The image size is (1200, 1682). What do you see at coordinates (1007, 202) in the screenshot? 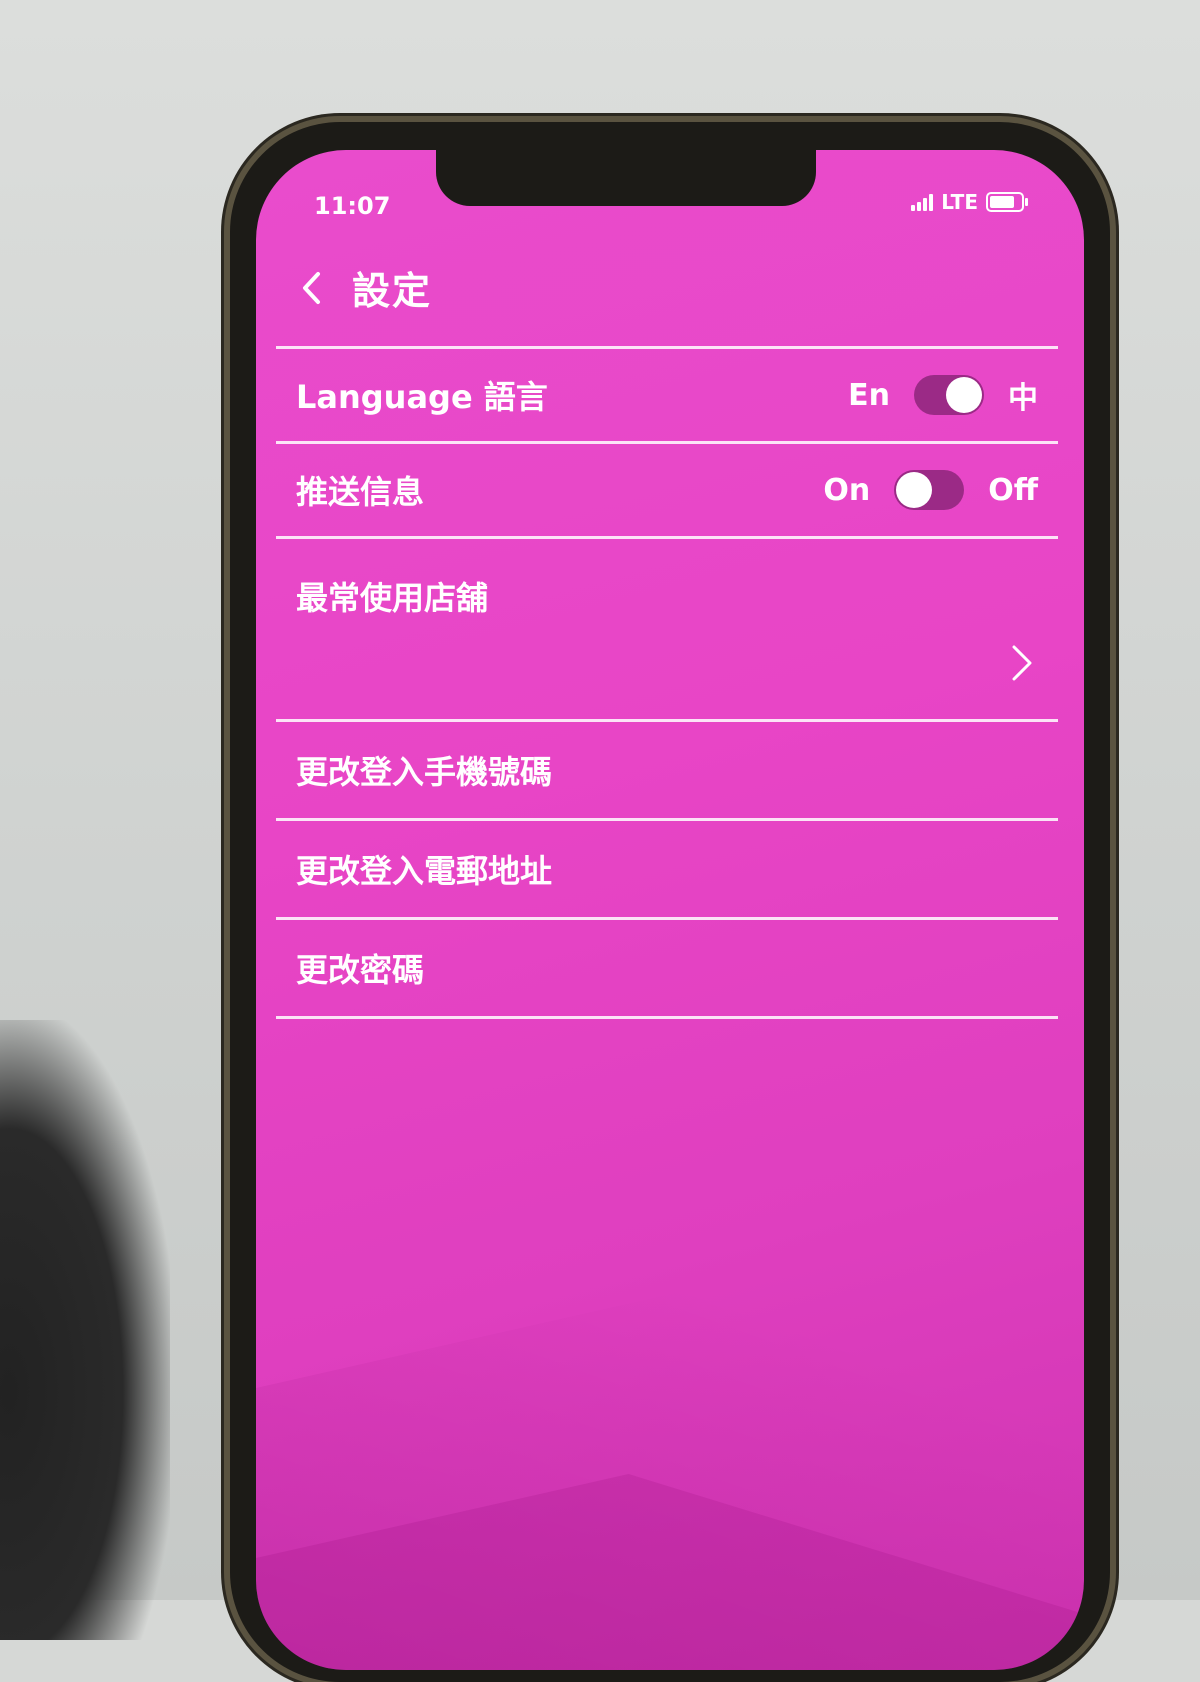
I see `battery-icon` at bounding box center [1007, 202].